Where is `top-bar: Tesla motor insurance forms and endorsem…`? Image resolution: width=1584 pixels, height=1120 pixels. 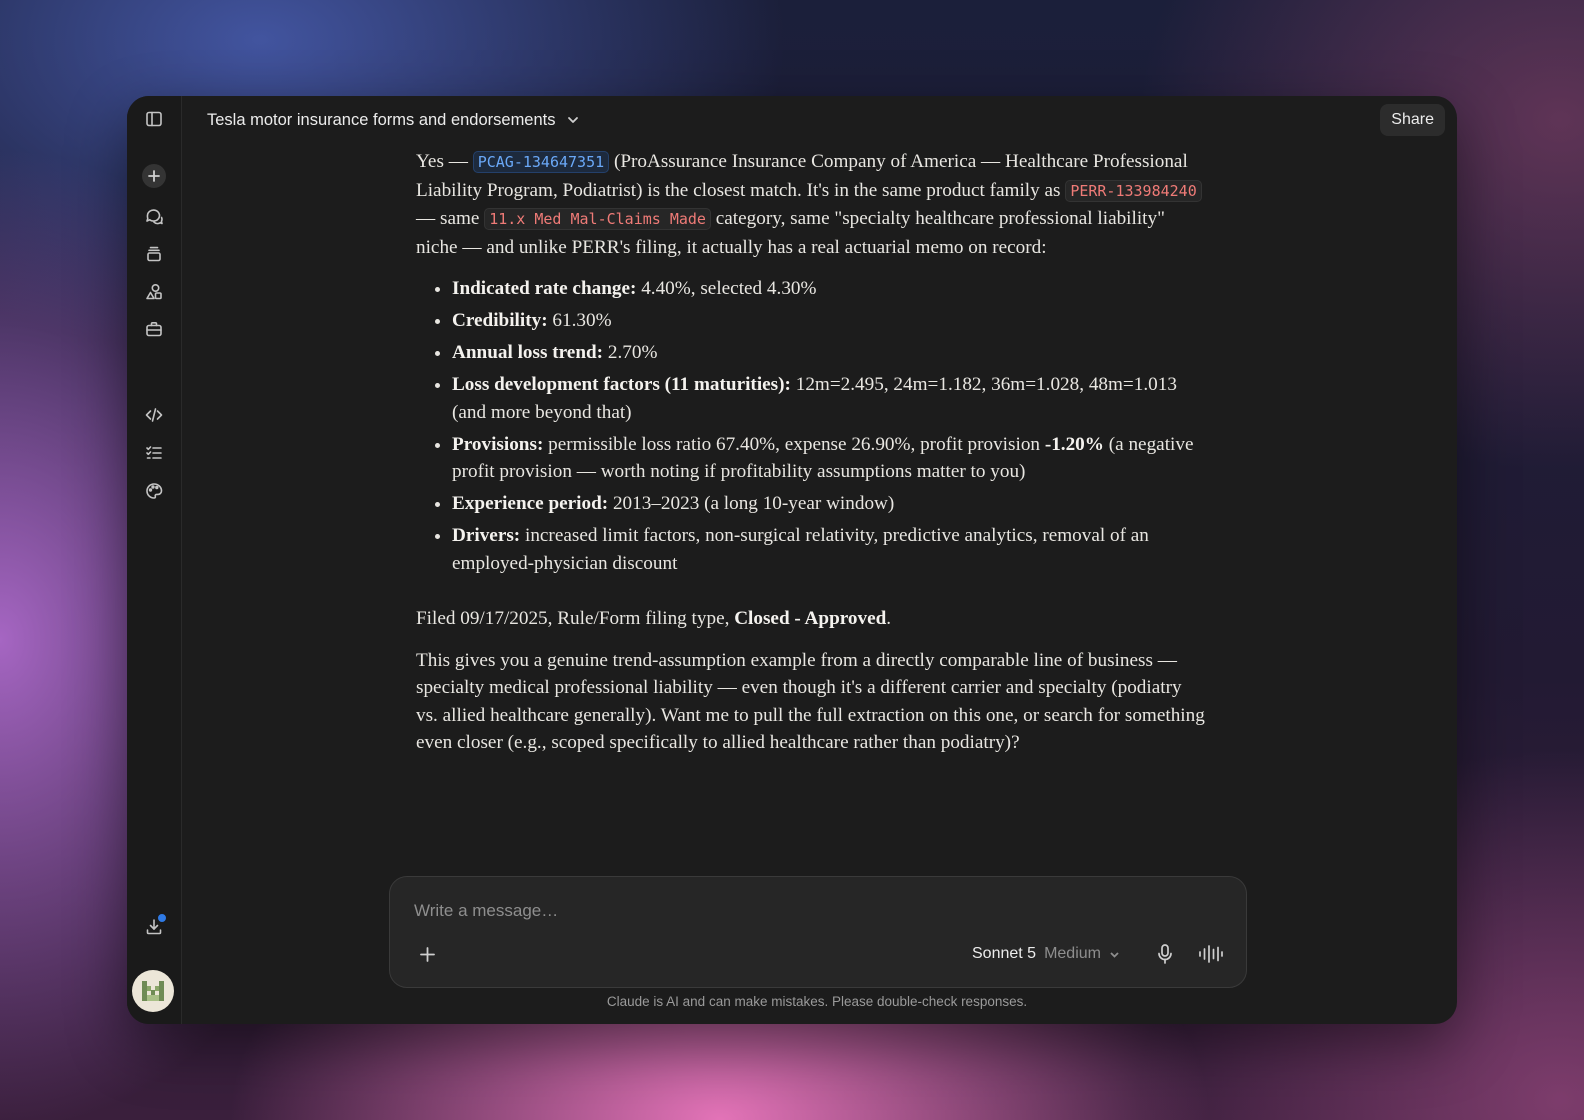
top-bar: Tesla motor insurance forms and endorsem… is located at coordinates (819, 120).